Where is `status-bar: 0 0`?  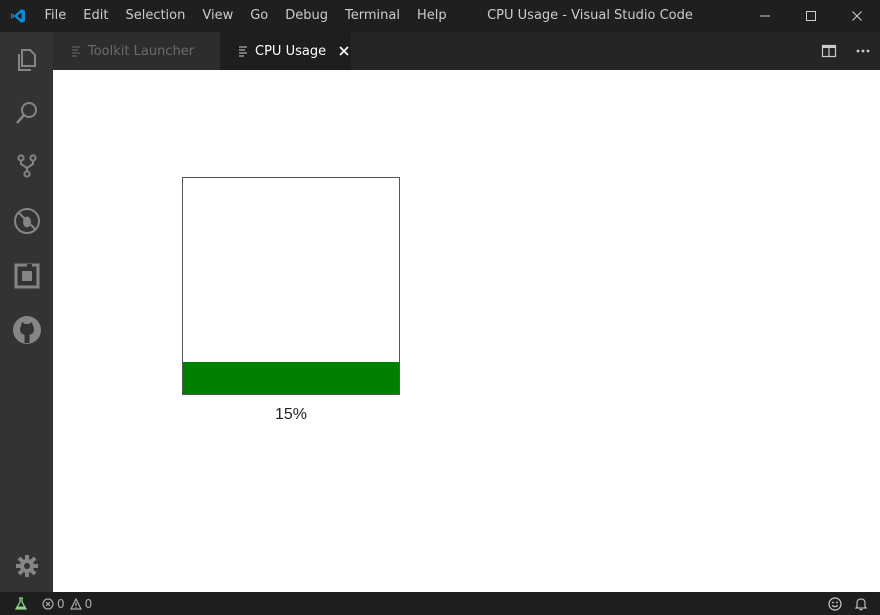
status-bar: 0 0 is located at coordinates (440, 603).